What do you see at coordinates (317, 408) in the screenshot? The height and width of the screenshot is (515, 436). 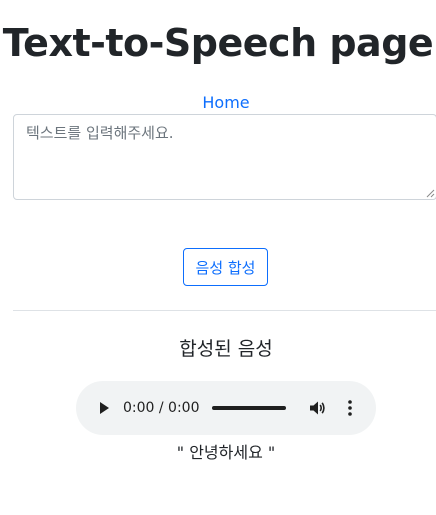 I see `volume-icon` at bounding box center [317, 408].